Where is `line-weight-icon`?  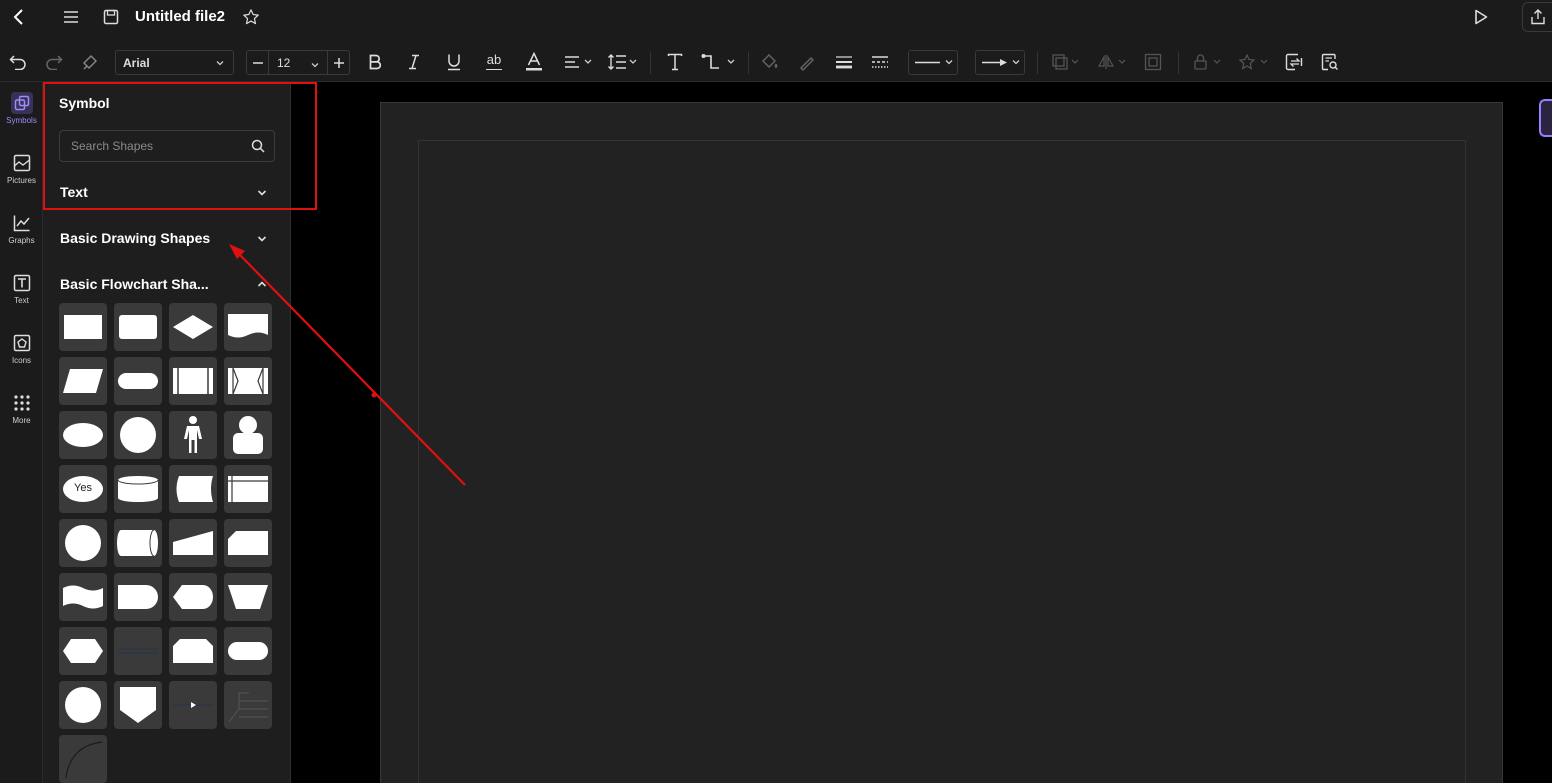
line-weight-icon is located at coordinates (844, 62).